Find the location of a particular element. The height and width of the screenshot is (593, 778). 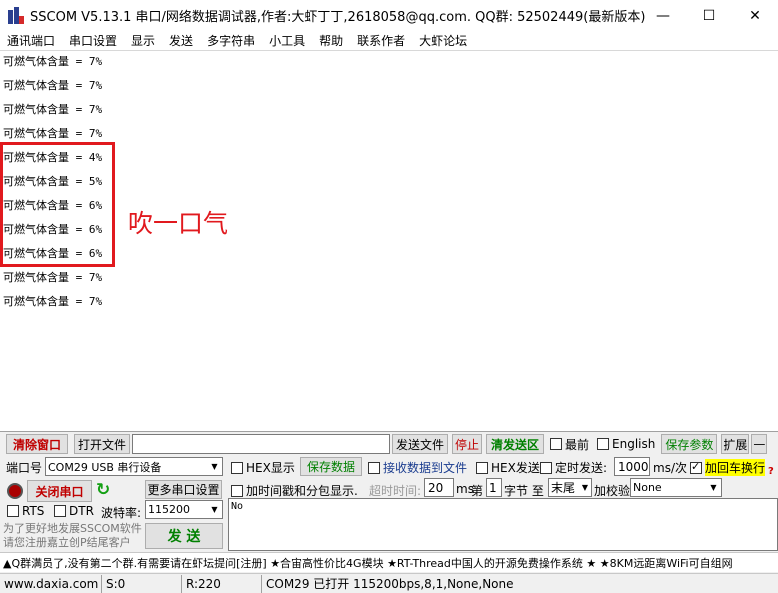

byte-to-label: 字节 至 is located at coordinates (524, 491).